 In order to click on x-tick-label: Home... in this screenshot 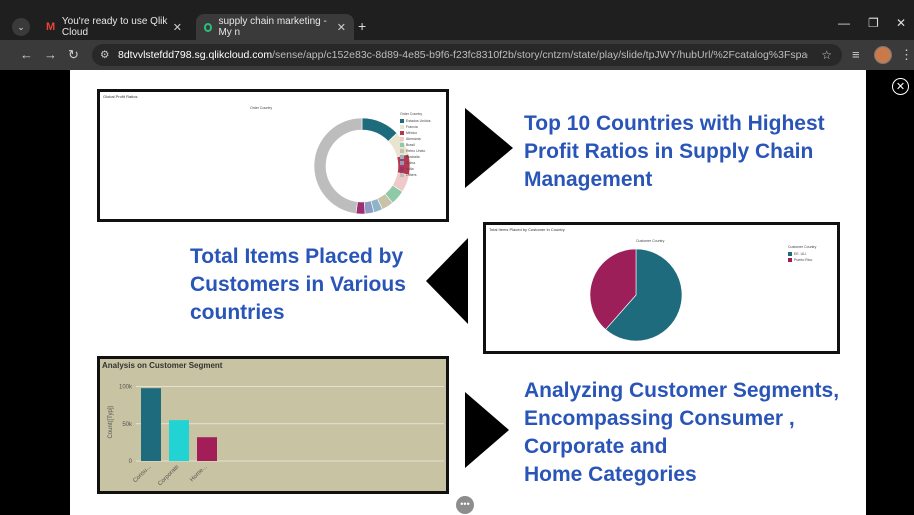, I will do `click(198, 473)`.